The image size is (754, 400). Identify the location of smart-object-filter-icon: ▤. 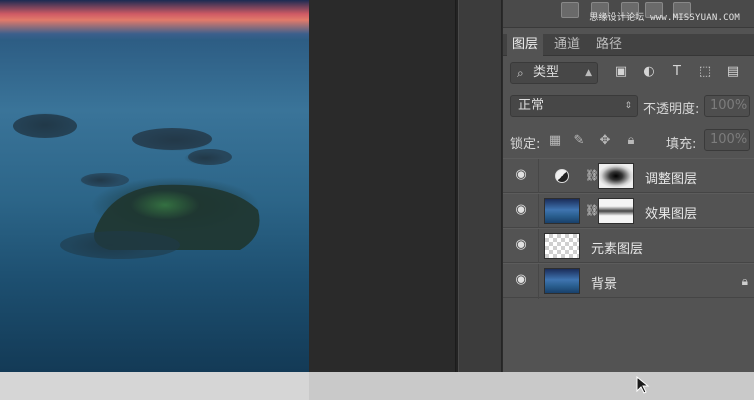
(733, 72).